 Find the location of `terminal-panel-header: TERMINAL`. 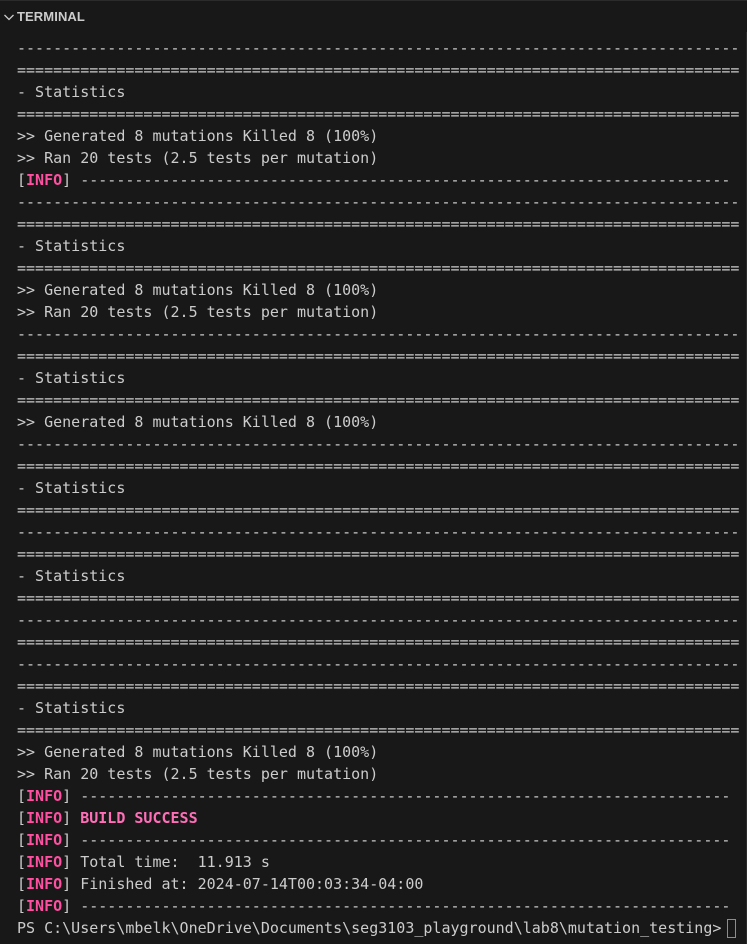

terminal-panel-header: TERMINAL is located at coordinates (373, 16).